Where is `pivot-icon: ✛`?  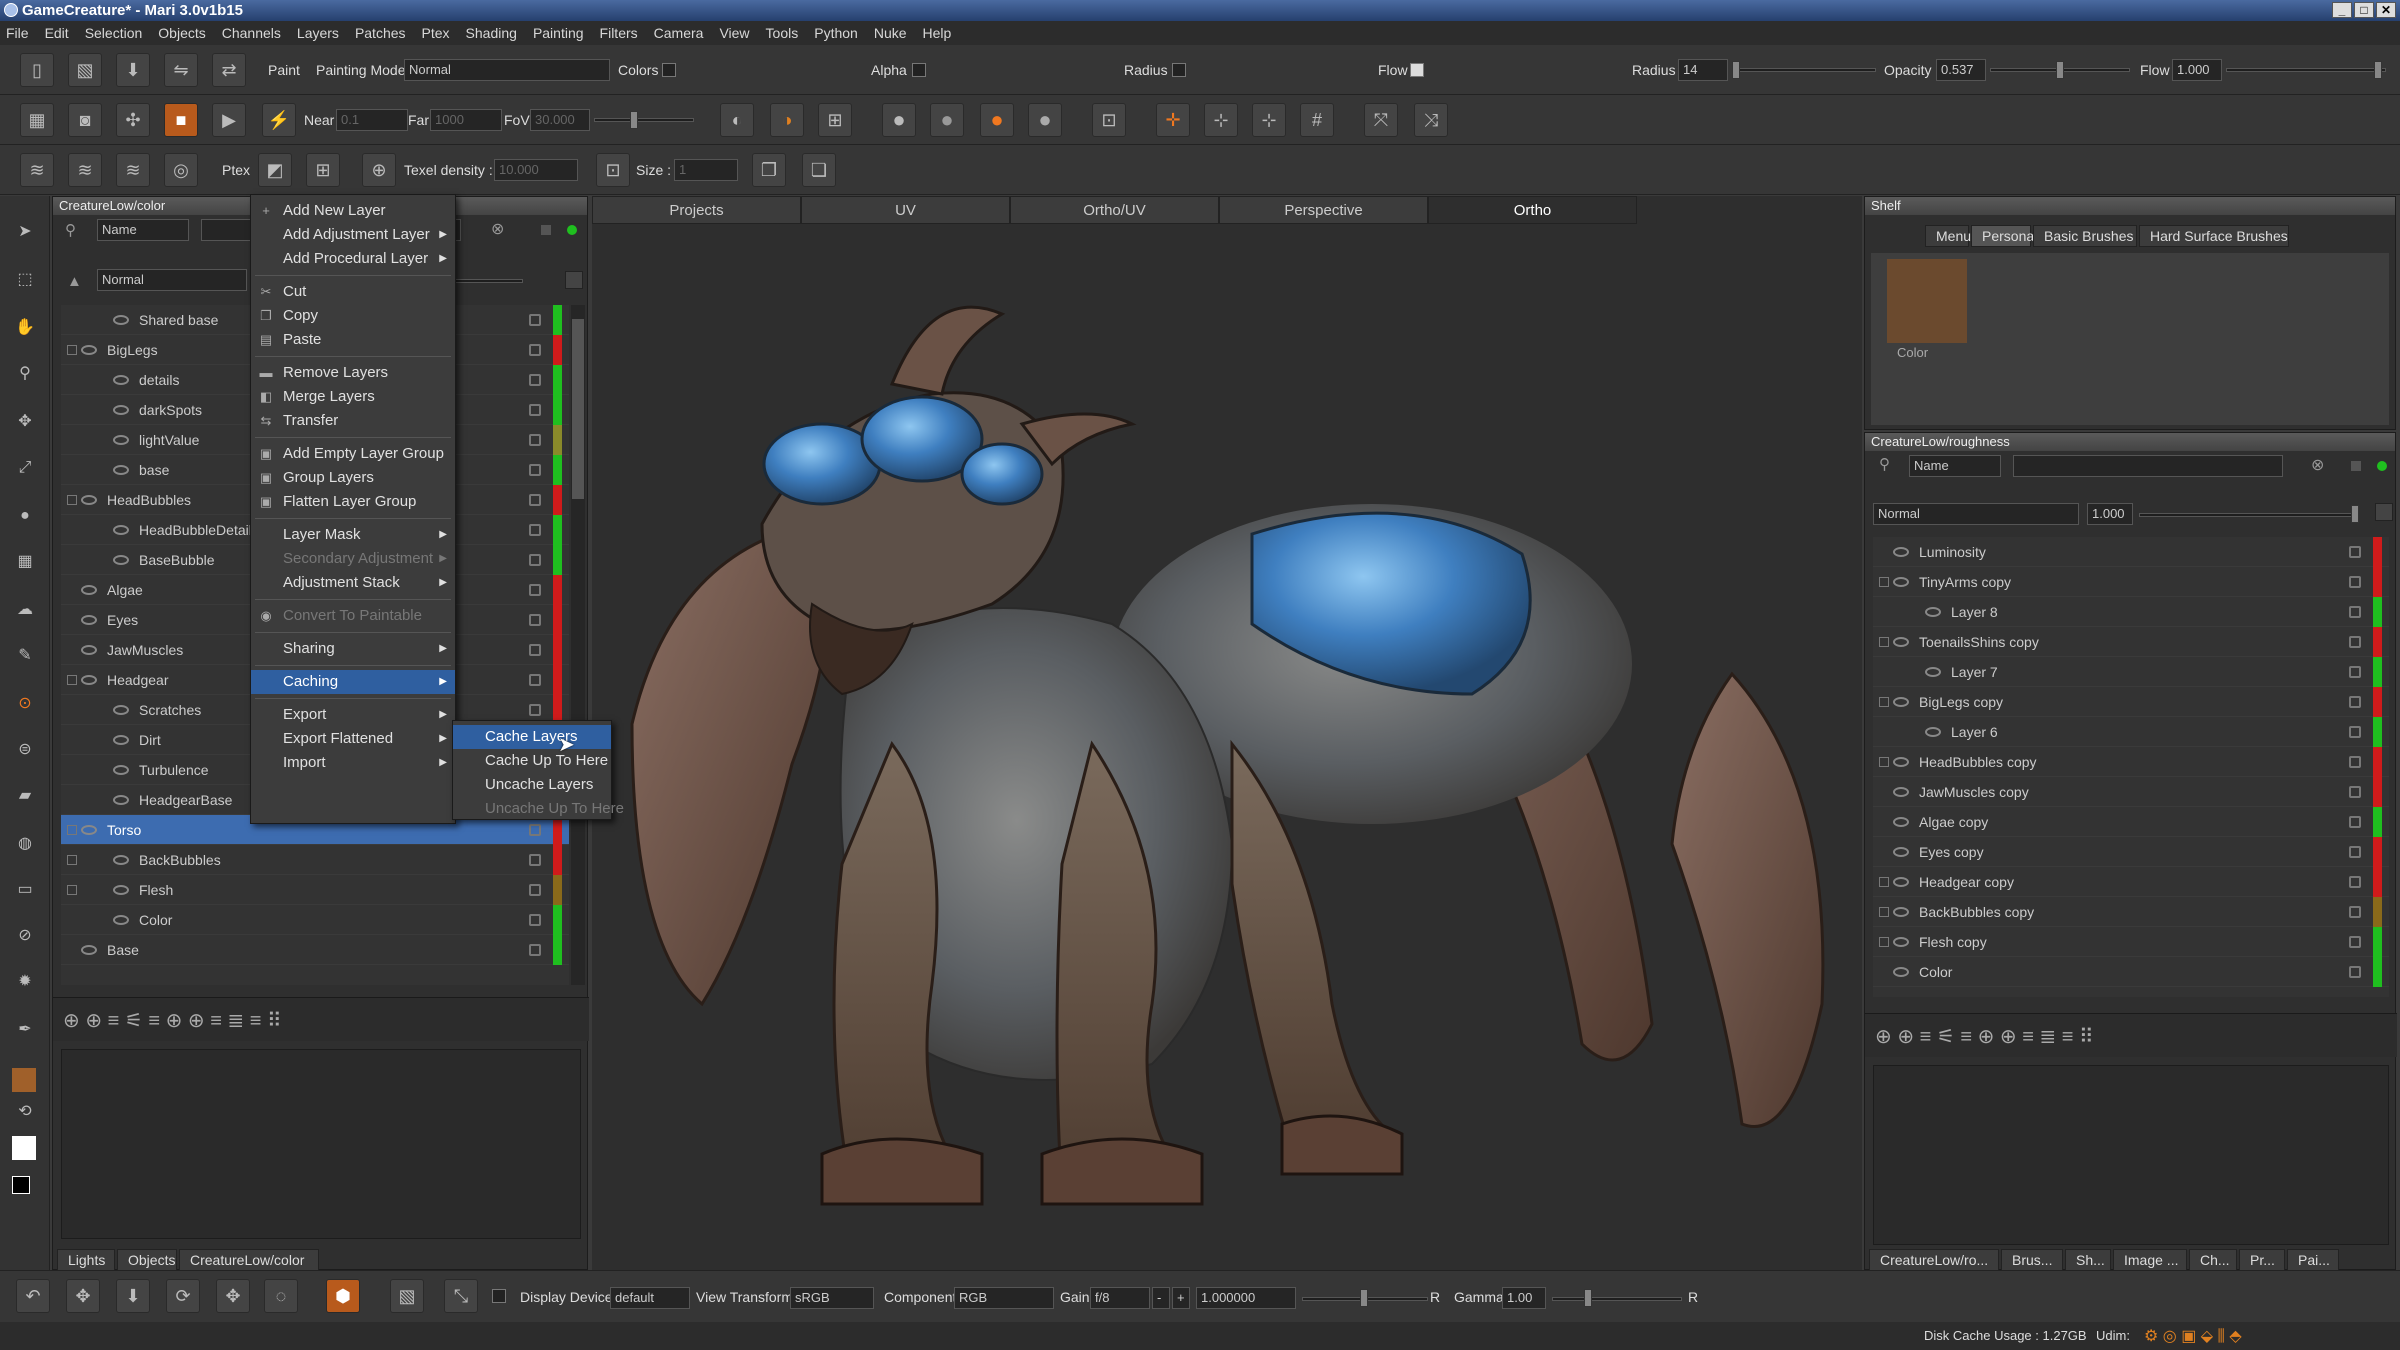 pivot-icon: ✛ is located at coordinates (1173, 120).